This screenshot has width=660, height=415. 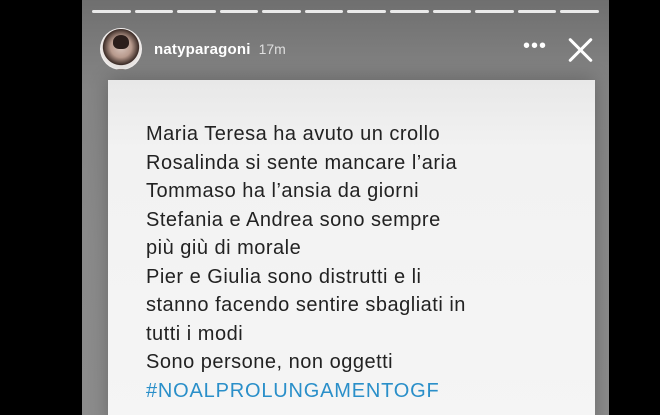 I want to click on username: natyparagoni, so click(x=202, y=49).